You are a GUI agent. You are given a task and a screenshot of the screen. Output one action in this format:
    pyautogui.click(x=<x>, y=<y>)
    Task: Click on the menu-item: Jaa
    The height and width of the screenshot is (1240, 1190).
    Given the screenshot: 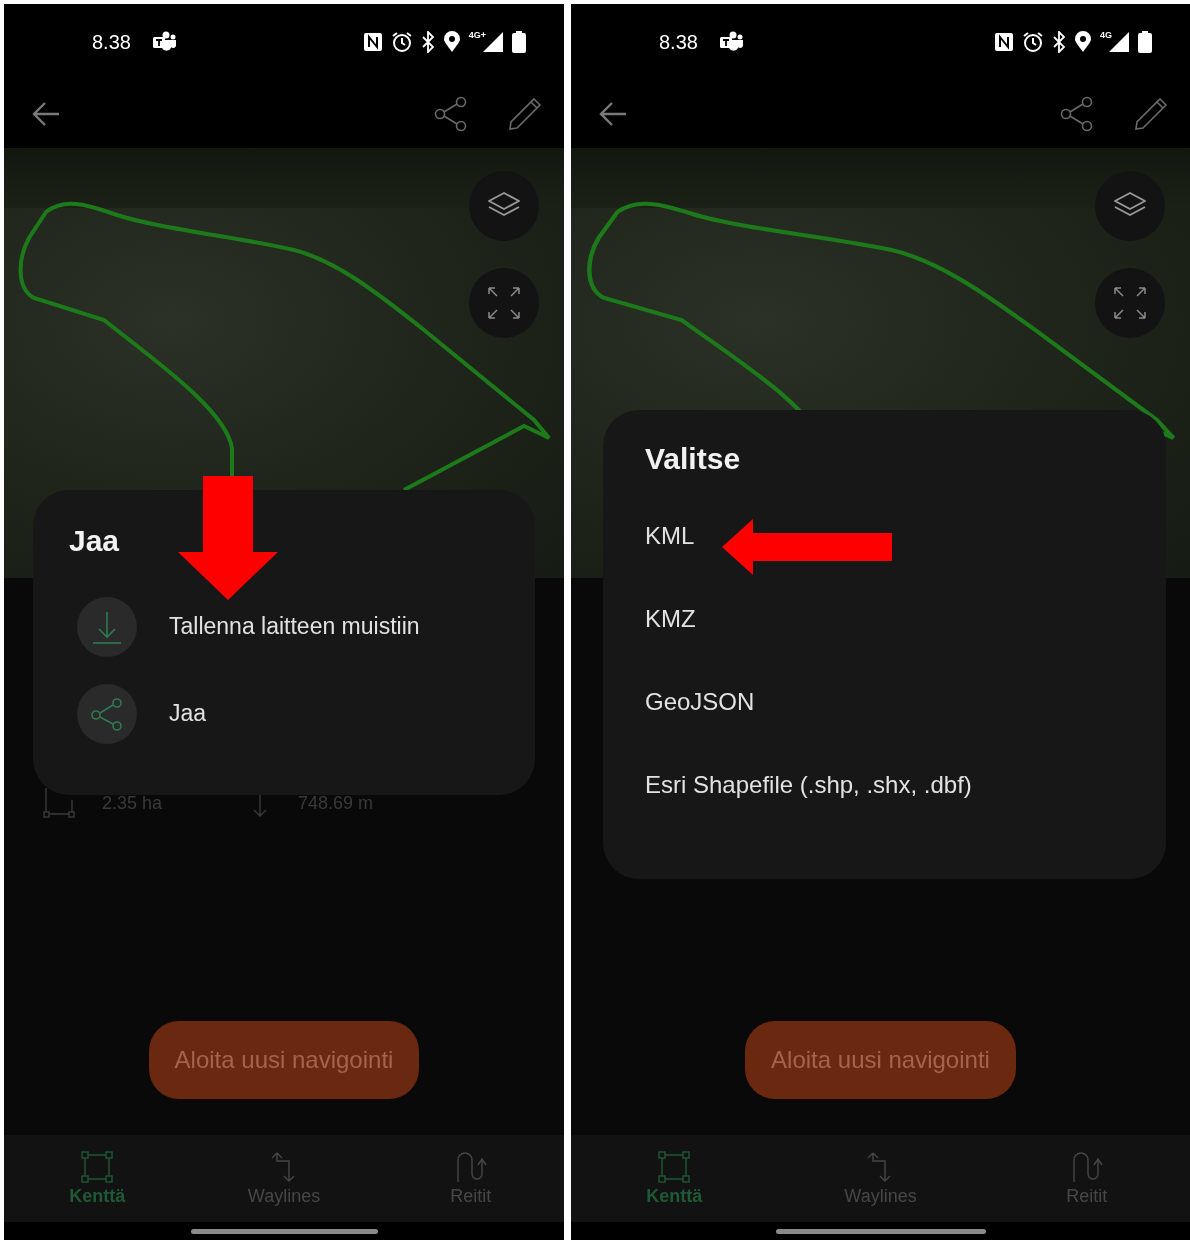 What is the action you would take?
    pyautogui.click(x=288, y=713)
    